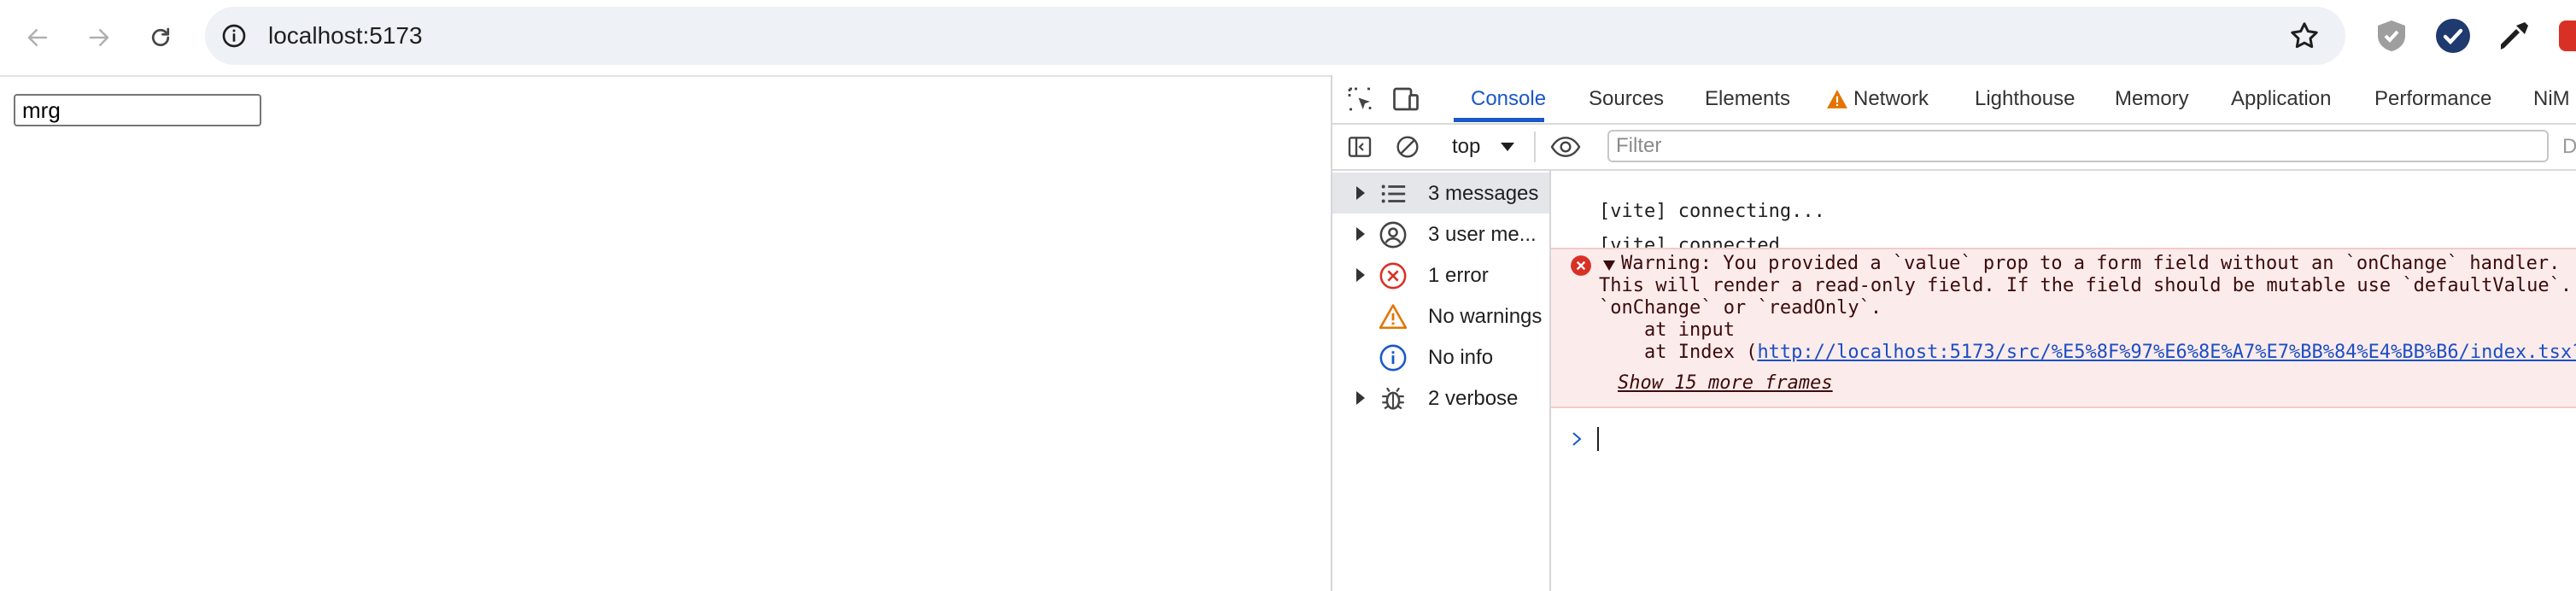 The width and height of the screenshot is (2576, 591). Describe the element at coordinates (2569, 147) in the screenshot. I see `default-levels-dropdown: D` at that location.